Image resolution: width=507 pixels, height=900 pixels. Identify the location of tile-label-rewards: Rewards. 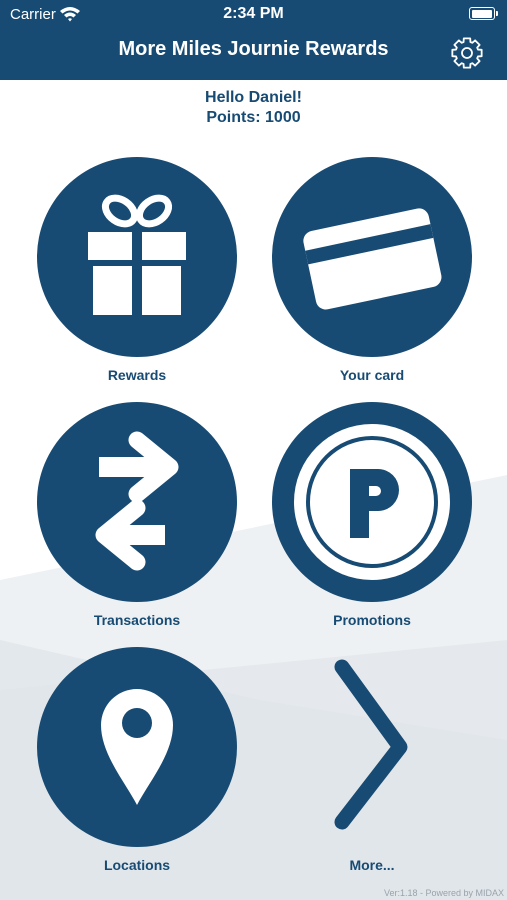
(137, 375).